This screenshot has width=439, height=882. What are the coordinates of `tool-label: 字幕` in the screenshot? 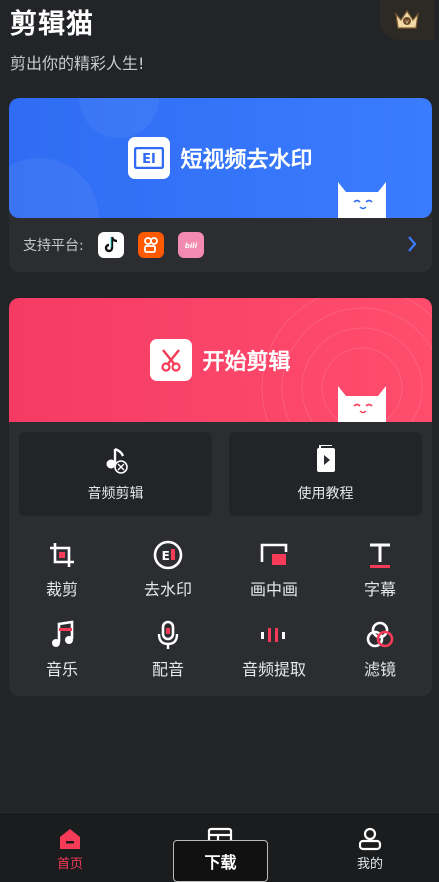 It's located at (379, 589).